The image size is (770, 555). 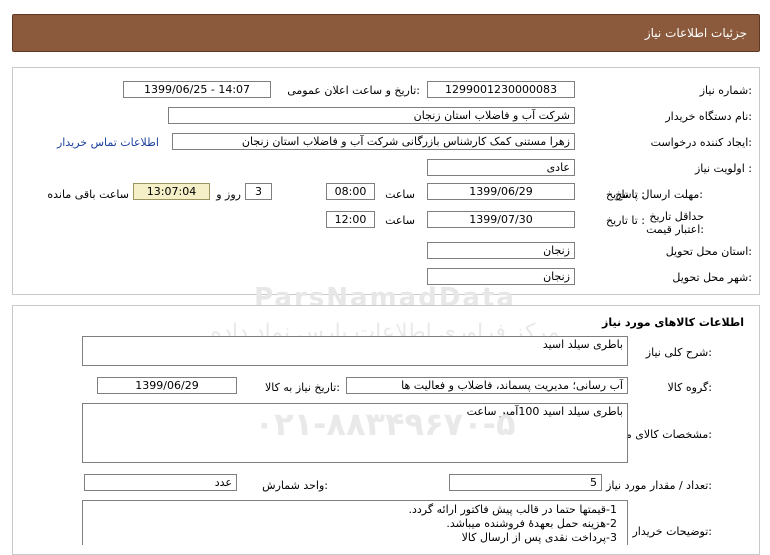 I want to click on creator-label: ایجاد کننده درخواست:, so click(x=701, y=142).